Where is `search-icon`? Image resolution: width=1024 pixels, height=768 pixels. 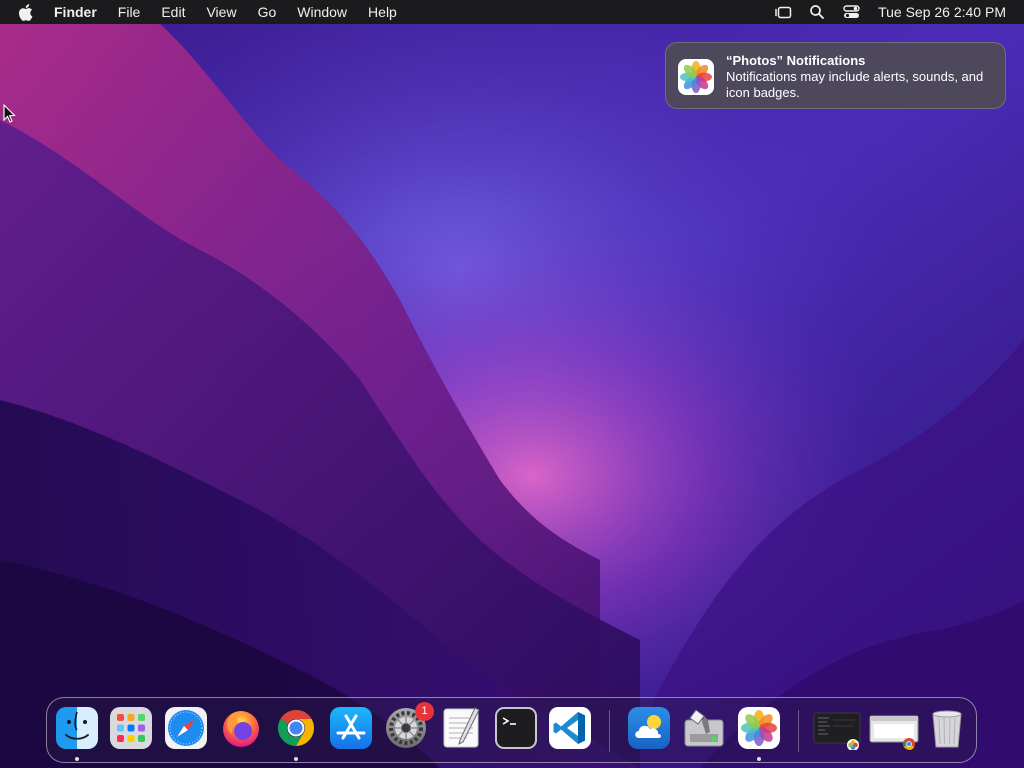 search-icon is located at coordinates (817, 12).